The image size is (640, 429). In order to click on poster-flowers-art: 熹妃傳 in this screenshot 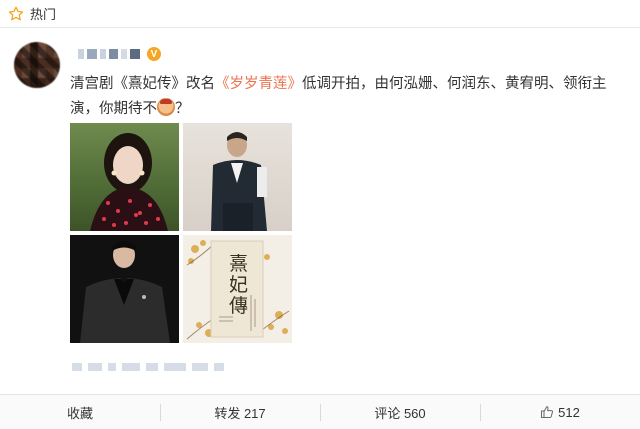, I will do `click(238, 290)`.